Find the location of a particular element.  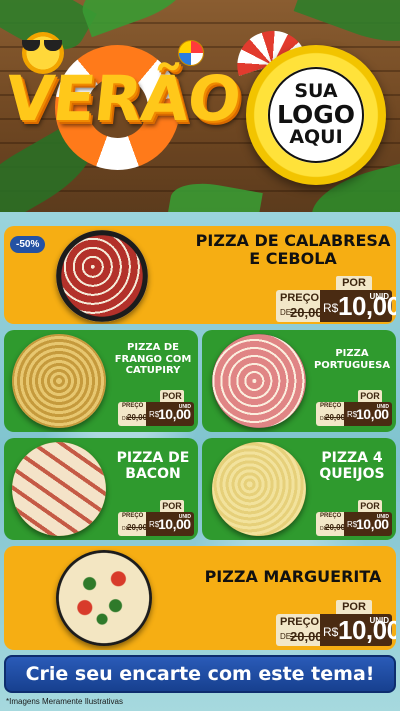

logo-inner: SUA LOGO AQUI is located at coordinates (316, 115).